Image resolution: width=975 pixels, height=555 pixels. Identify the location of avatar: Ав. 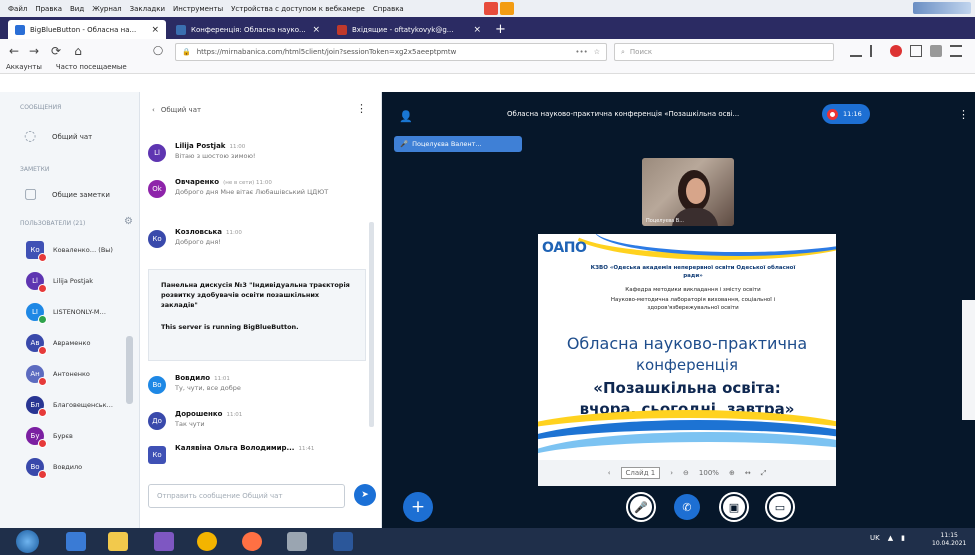
(36, 344).